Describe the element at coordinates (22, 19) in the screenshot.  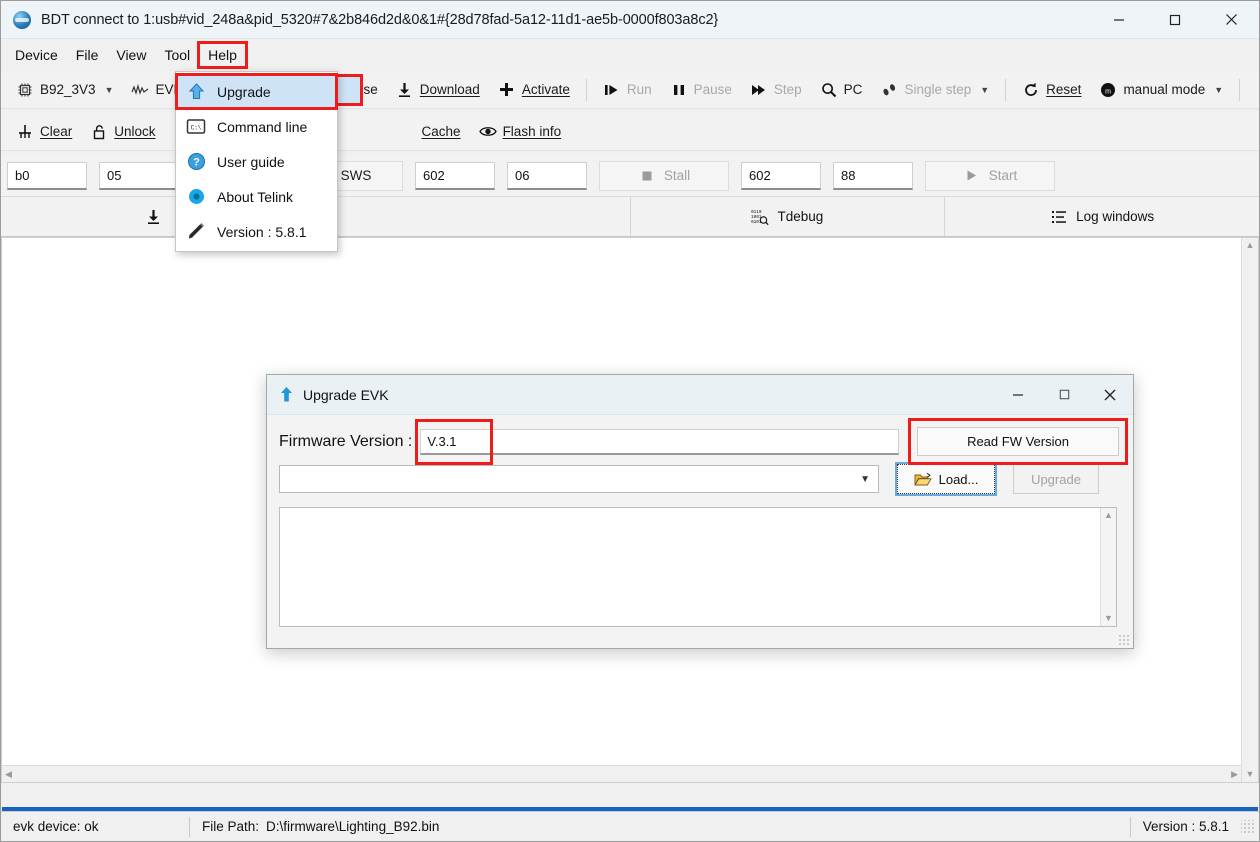
I see `telink-globe-icon` at that location.